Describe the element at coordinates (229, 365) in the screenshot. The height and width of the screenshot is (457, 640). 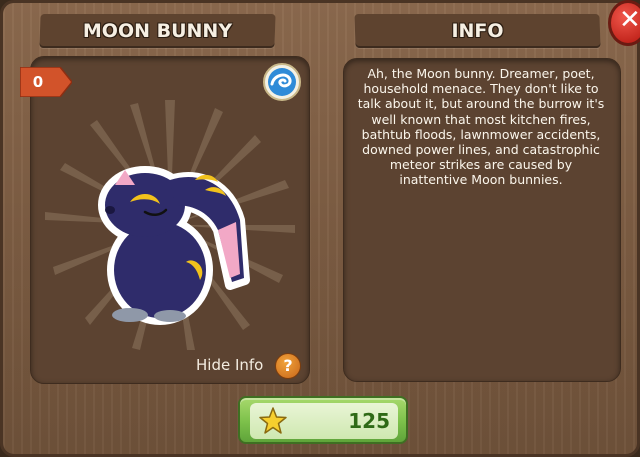
I see `hide-info-link: Hide Info` at that location.